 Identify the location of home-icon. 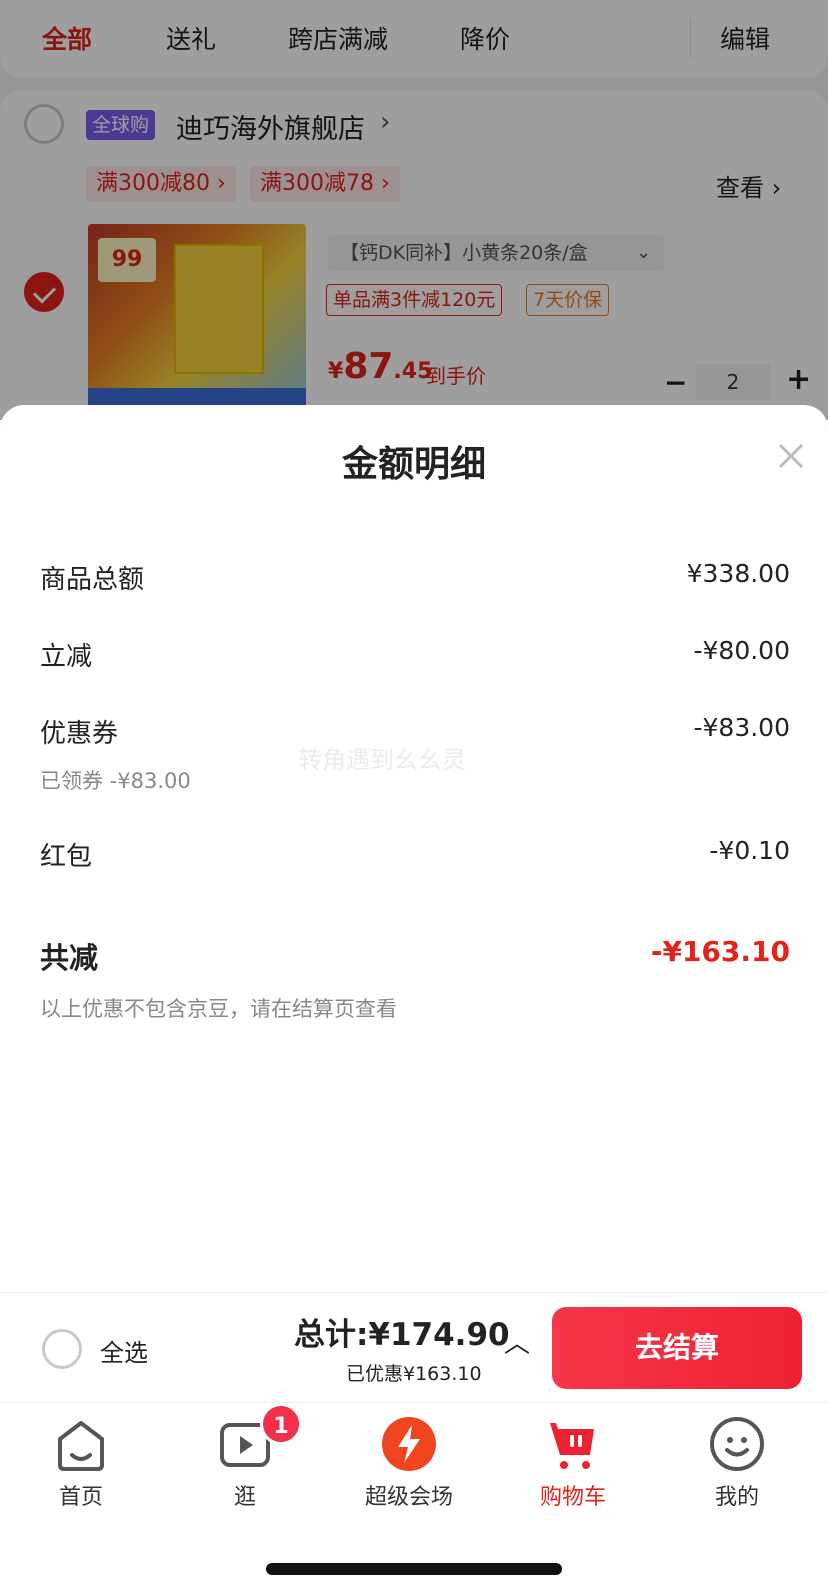
(81, 1444).